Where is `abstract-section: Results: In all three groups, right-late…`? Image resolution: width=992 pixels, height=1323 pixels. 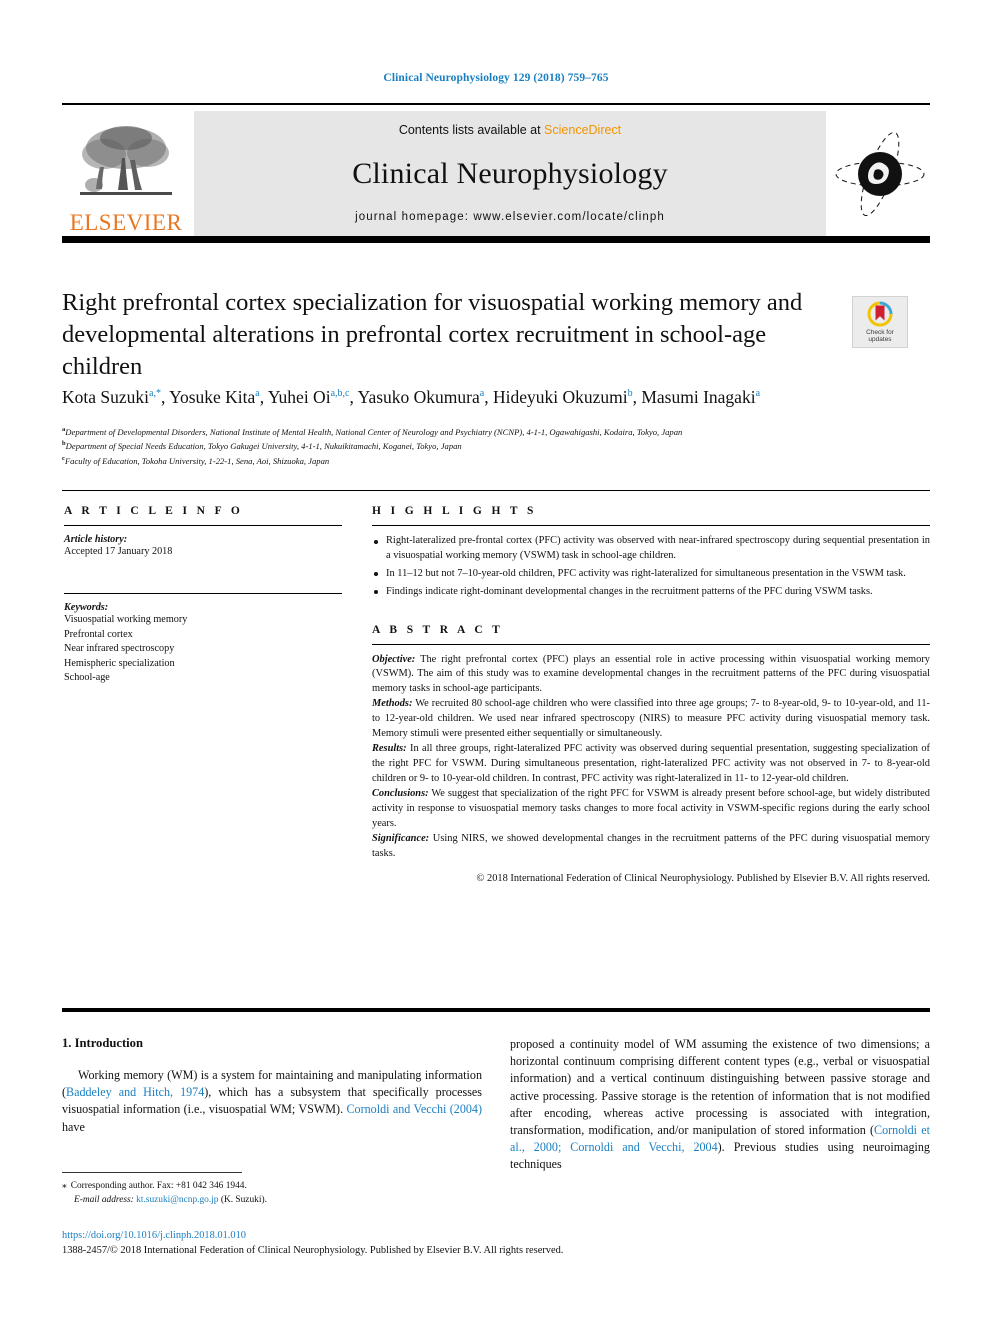 abstract-section: Results: In all three groups, right-late… is located at coordinates (651, 764).